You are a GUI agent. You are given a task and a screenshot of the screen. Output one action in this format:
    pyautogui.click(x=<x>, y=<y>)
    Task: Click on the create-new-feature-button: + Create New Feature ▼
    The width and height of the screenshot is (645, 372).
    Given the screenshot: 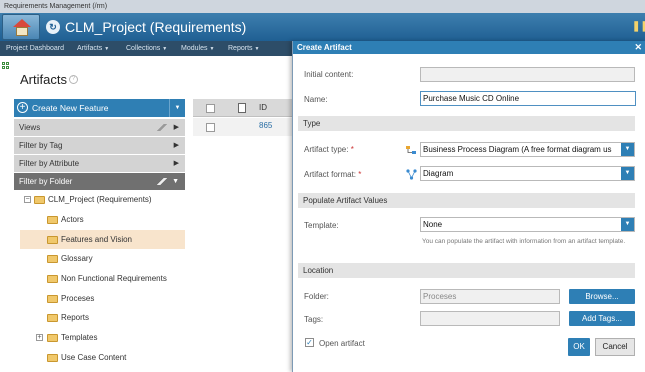 What is the action you would take?
    pyautogui.click(x=99, y=108)
    